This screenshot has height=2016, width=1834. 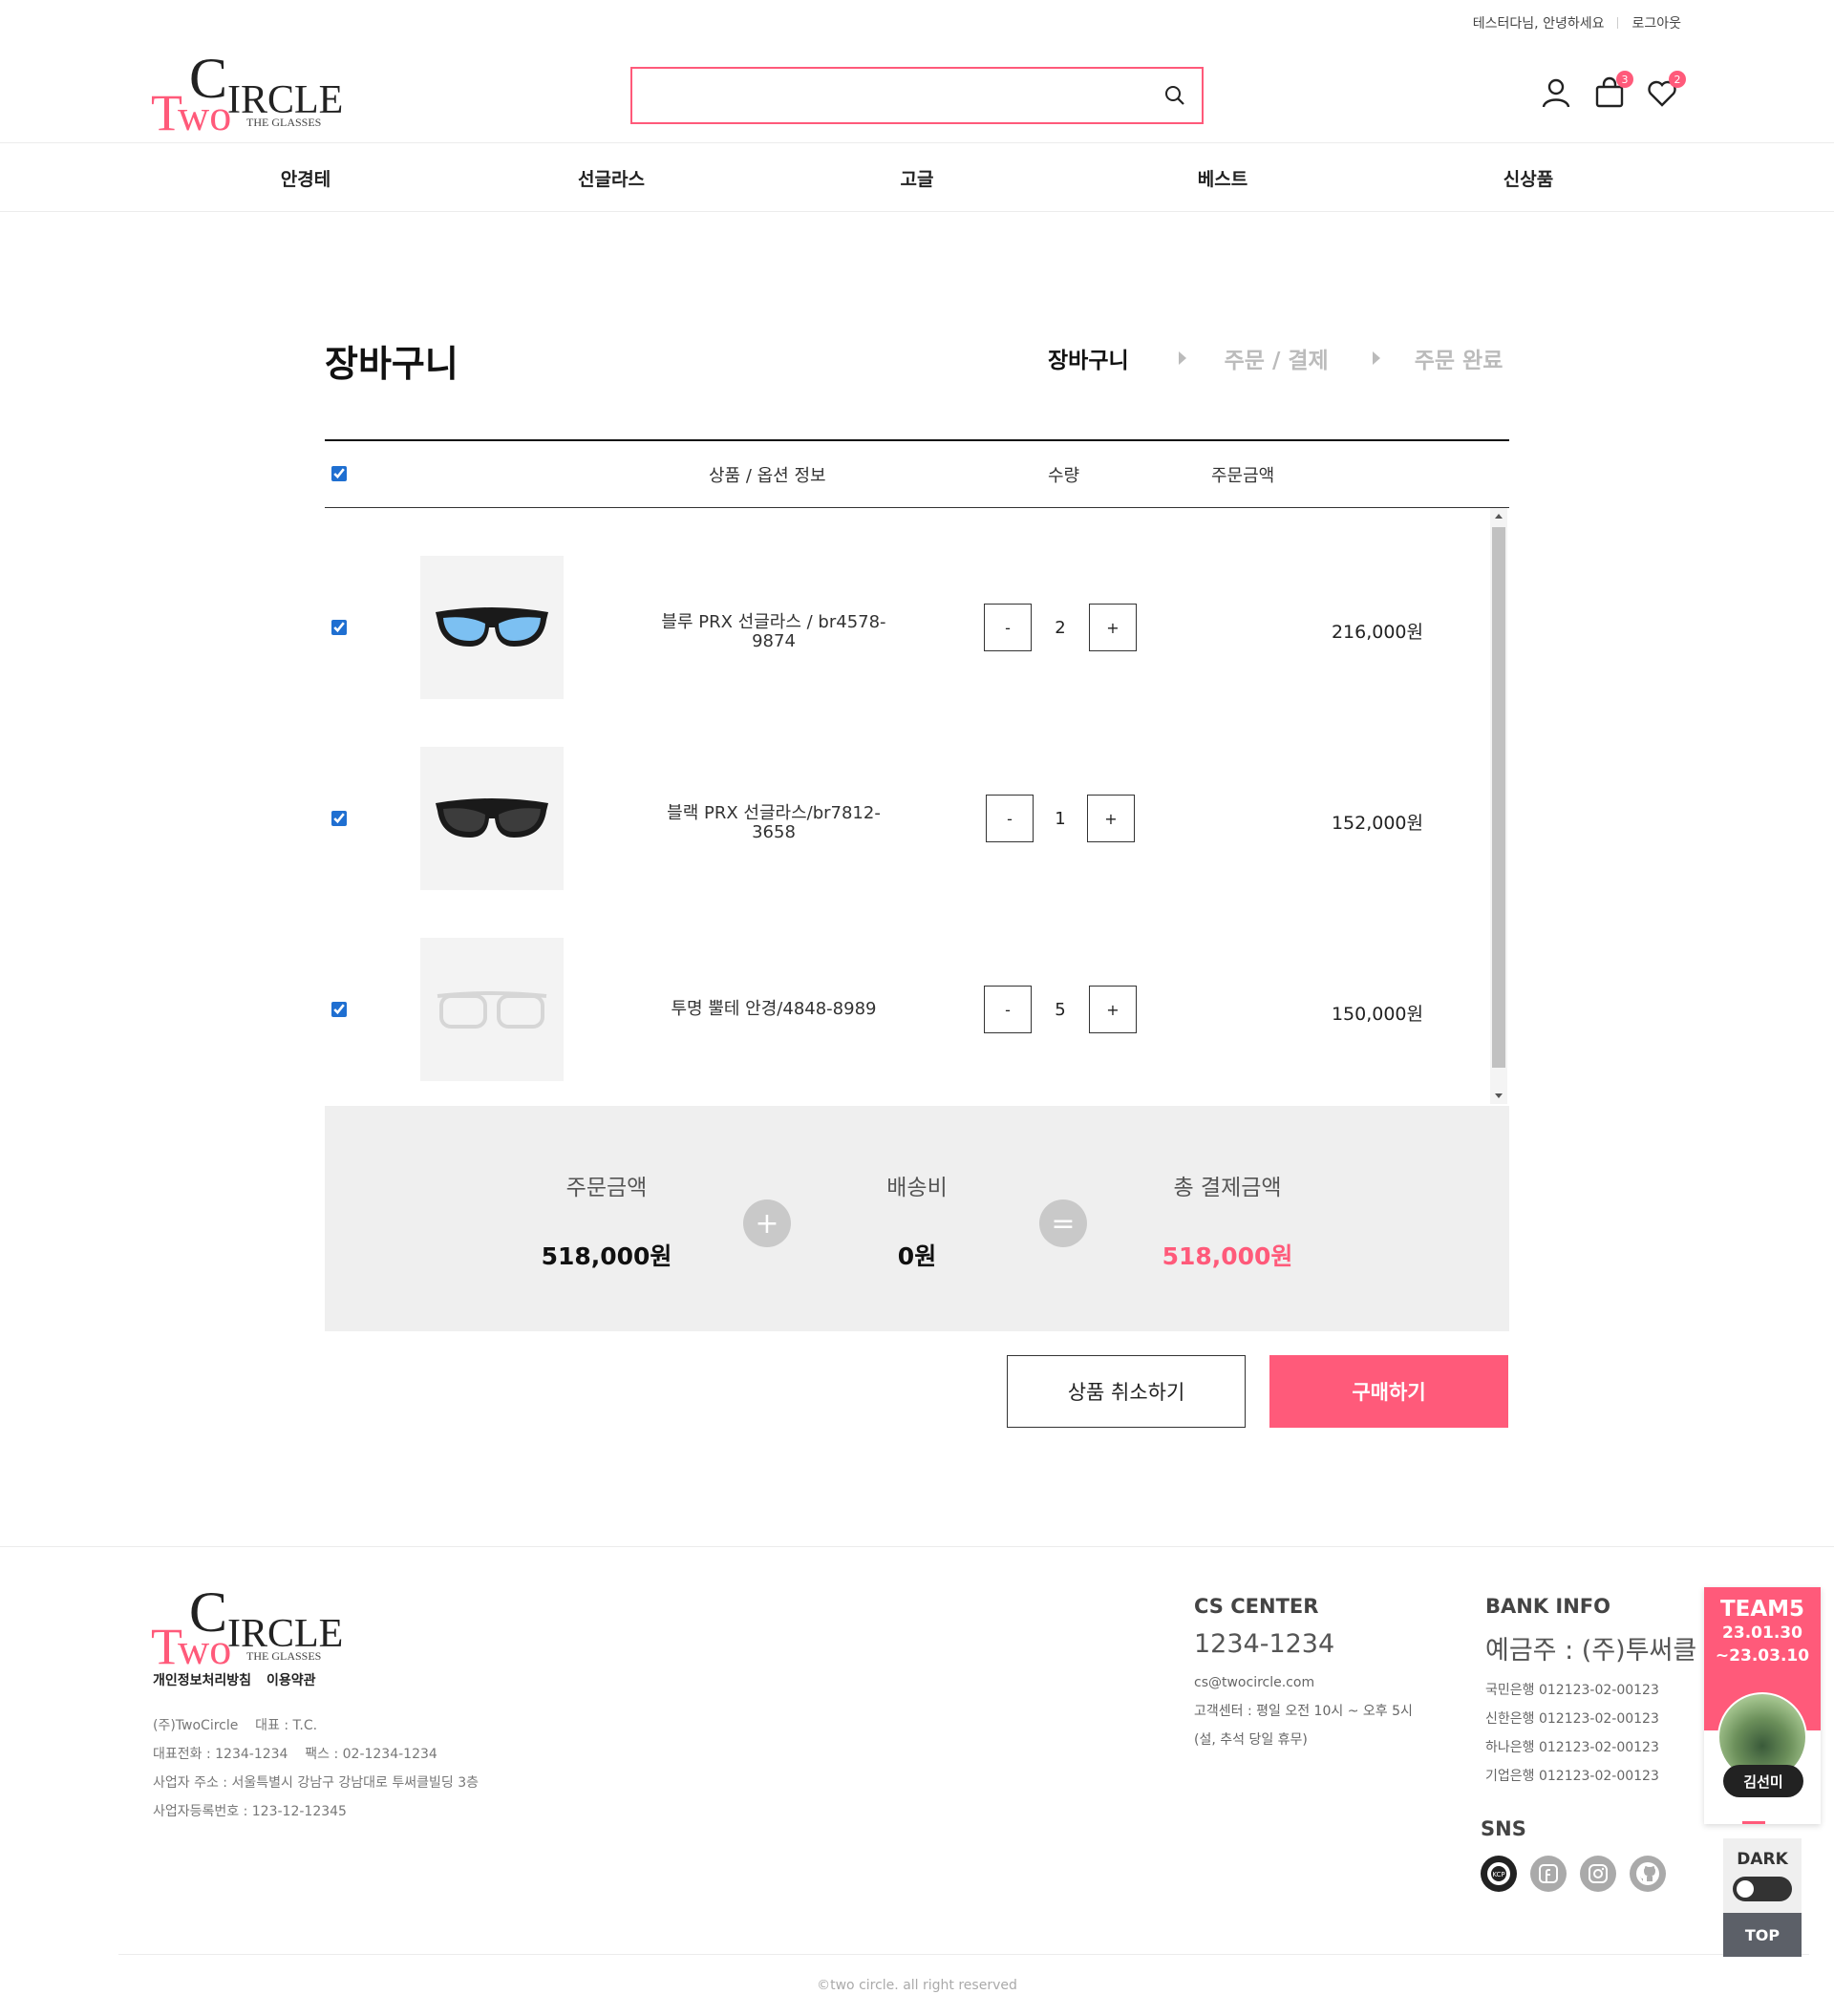 I want to click on dark-mode-label: DARK, so click(x=1763, y=1859).